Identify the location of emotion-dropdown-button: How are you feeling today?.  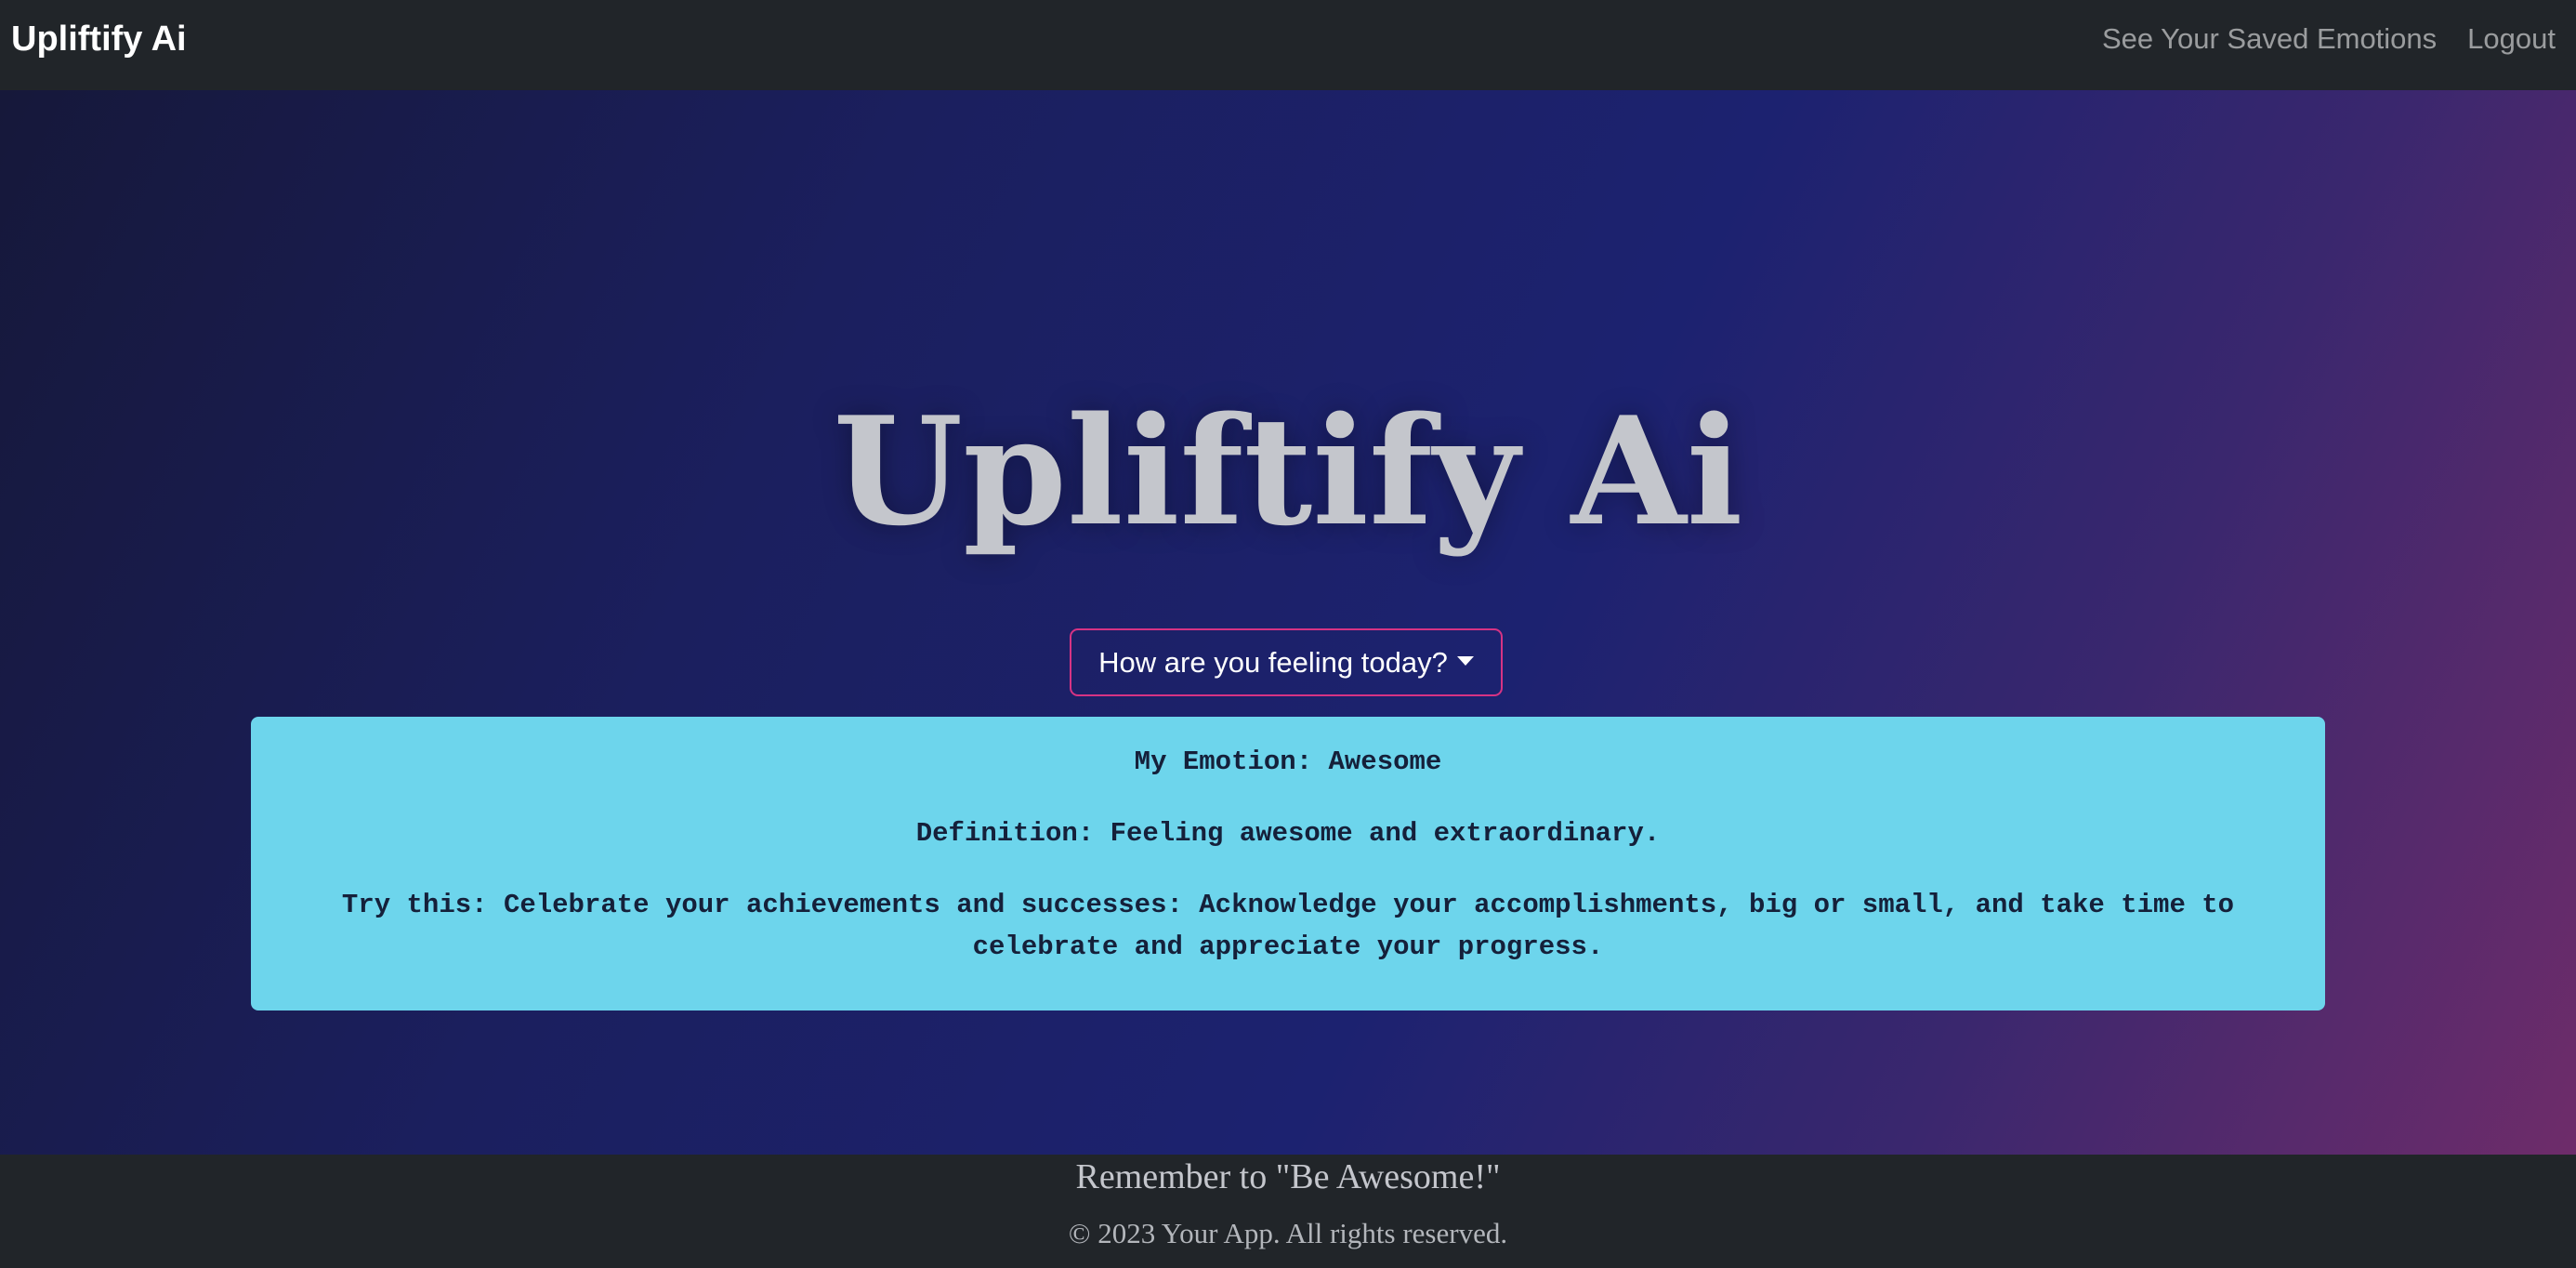
(1286, 662).